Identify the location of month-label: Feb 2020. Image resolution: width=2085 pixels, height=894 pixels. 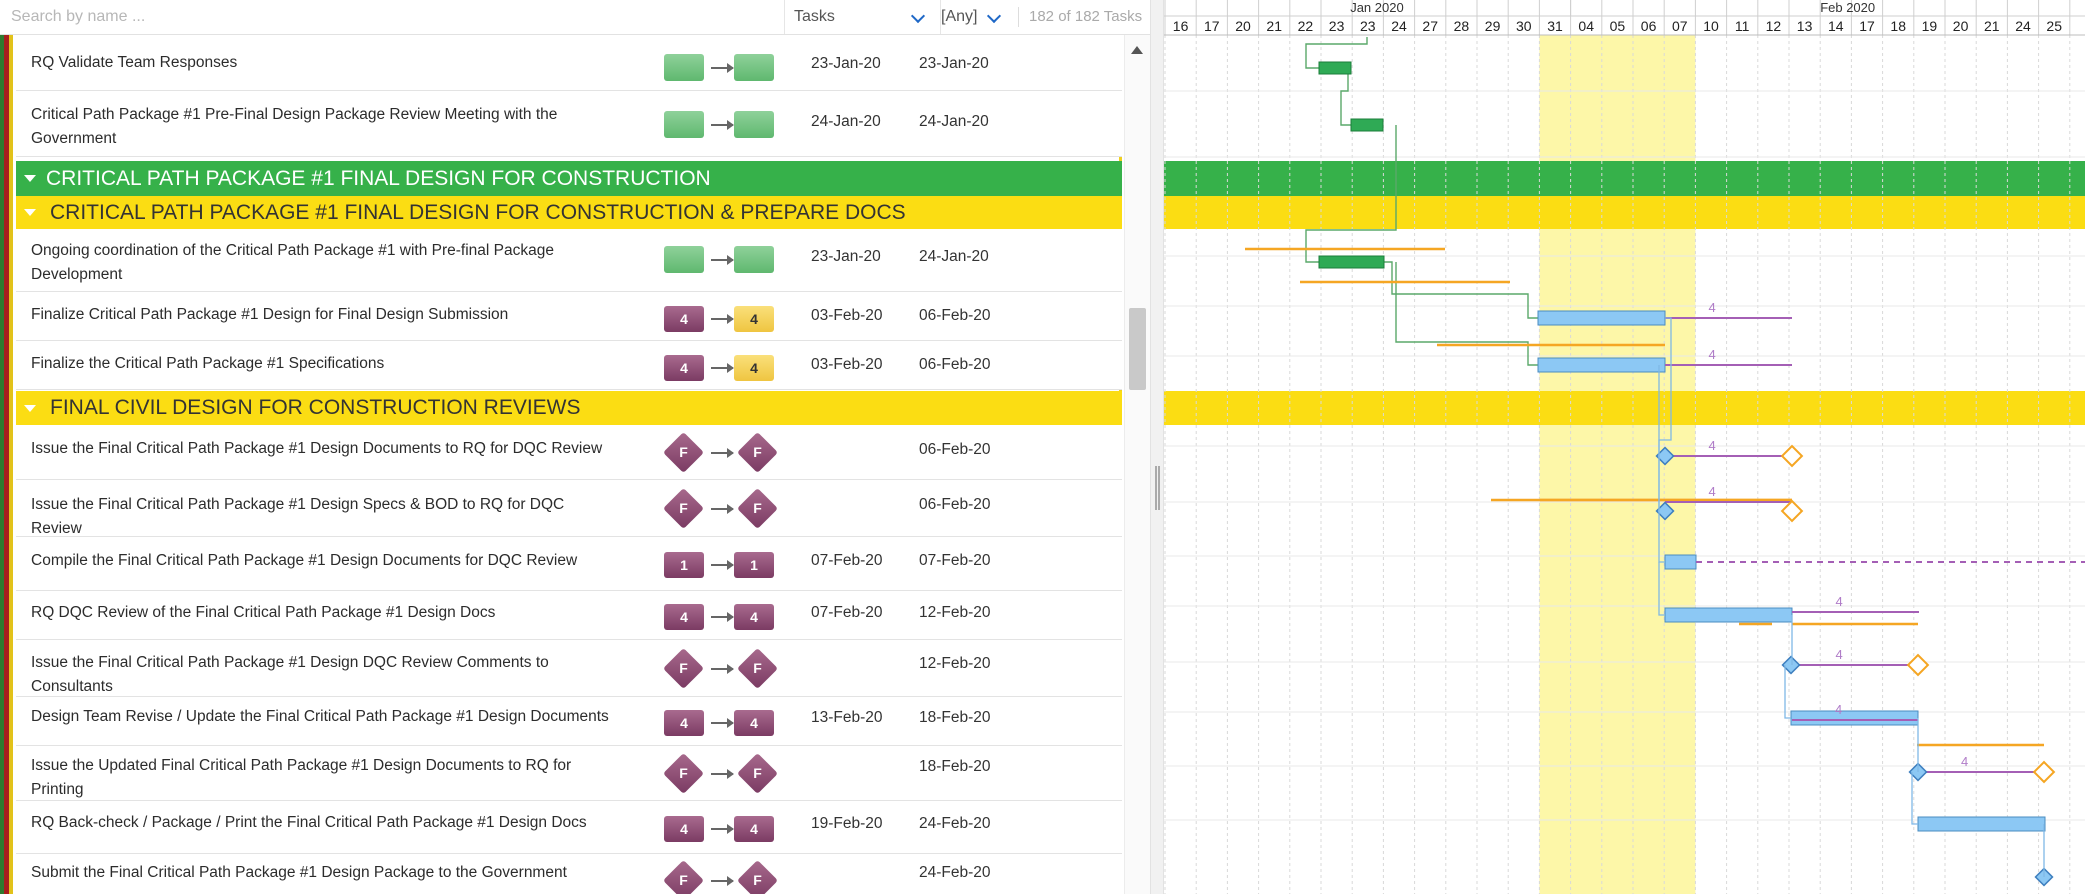
(1847, 7).